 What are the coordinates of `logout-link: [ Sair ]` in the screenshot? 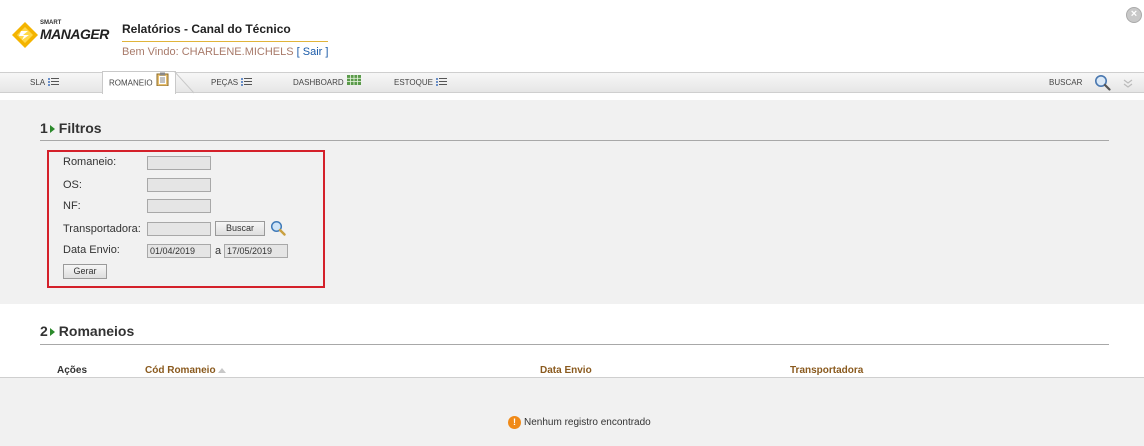 It's located at (311, 52).